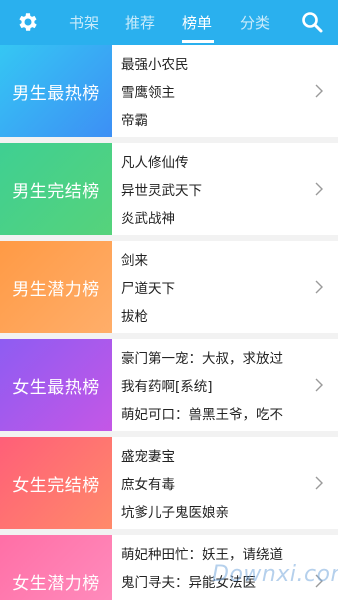 The height and width of the screenshot is (600, 338). Describe the element at coordinates (275, 574) in the screenshot. I see `watermark: Downxi.com` at that location.